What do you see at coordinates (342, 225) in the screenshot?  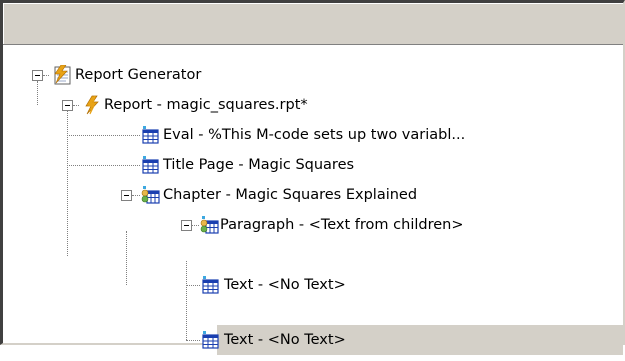 I see `tree-item-label: Paragraph - <Text from children>` at bounding box center [342, 225].